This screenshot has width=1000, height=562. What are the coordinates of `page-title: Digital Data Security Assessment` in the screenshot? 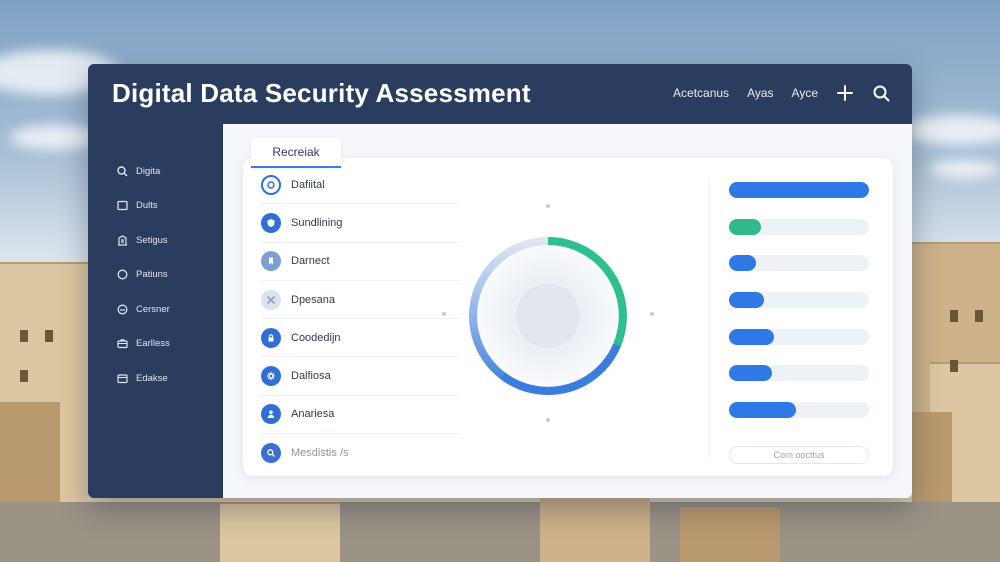 It's located at (321, 93).